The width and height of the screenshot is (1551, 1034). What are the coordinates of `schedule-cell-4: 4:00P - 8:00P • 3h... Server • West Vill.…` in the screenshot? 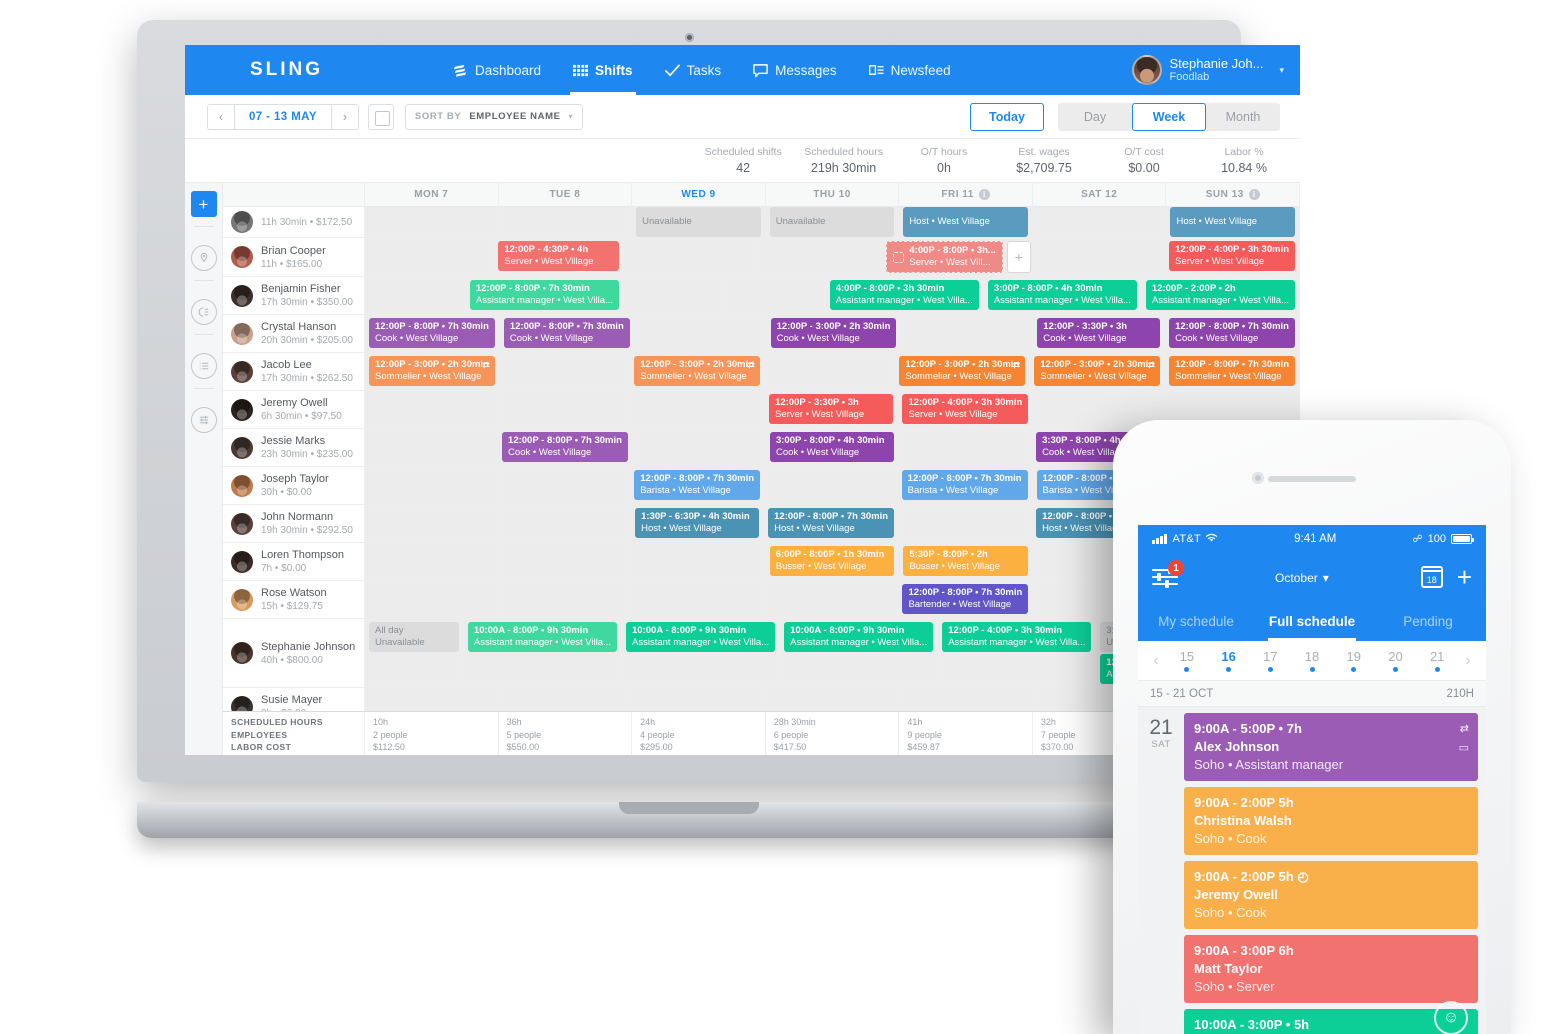 It's located at (959, 257).